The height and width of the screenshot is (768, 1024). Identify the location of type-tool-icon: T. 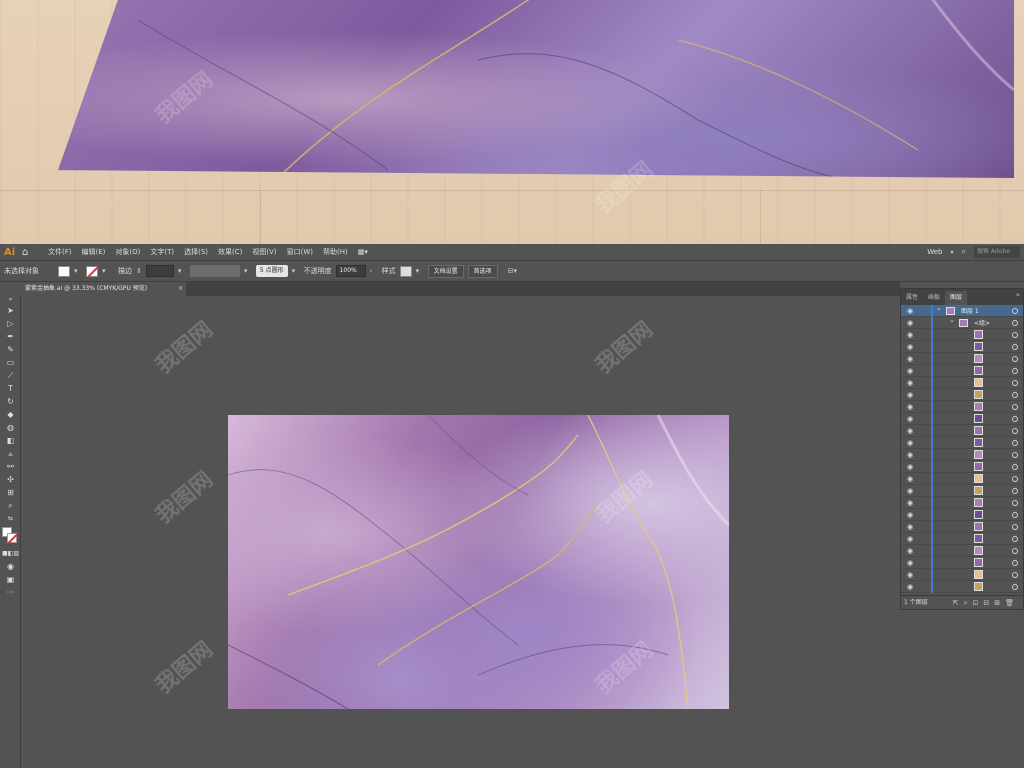
(10, 388).